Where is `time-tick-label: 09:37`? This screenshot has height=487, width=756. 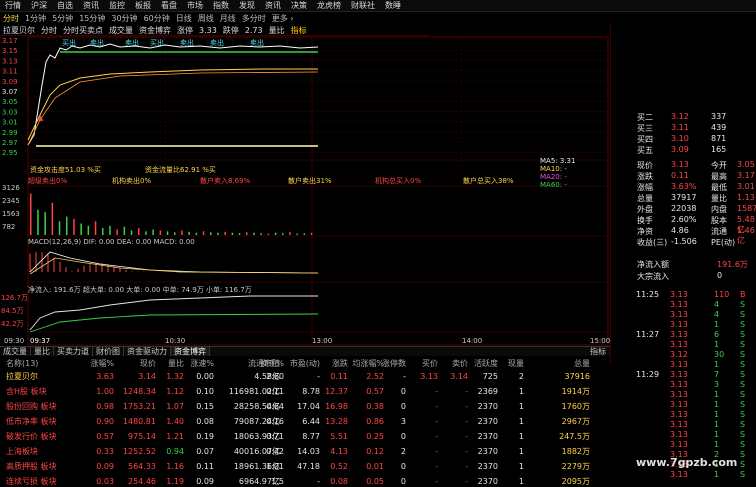
time-tick-label: 09:37 is located at coordinates (40, 341).